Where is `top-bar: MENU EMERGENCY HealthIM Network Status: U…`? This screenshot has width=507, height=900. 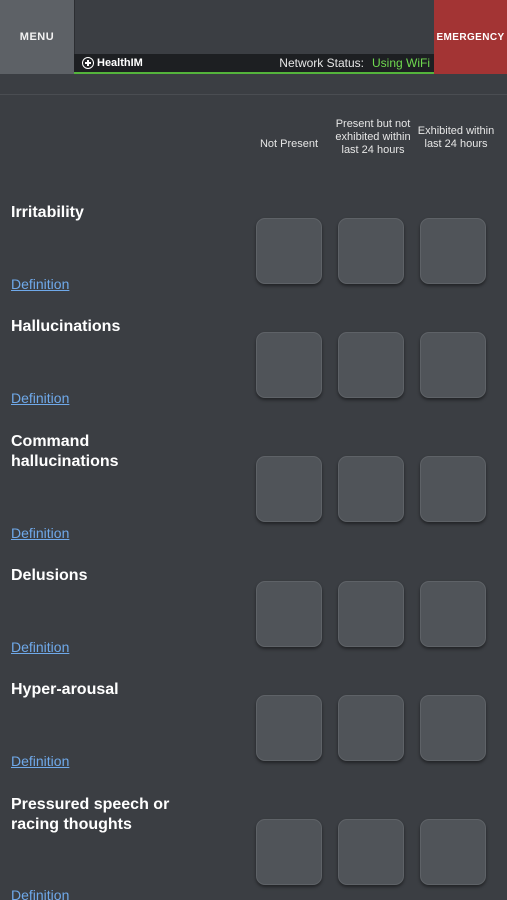 top-bar: MENU EMERGENCY HealthIM Network Status: U… is located at coordinates (253, 37).